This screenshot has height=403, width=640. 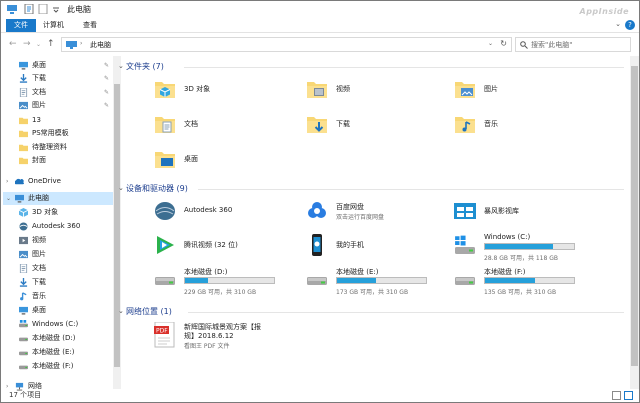 What do you see at coordinates (21, 25) in the screenshot?
I see `tab-file: 文件` at bounding box center [21, 25].